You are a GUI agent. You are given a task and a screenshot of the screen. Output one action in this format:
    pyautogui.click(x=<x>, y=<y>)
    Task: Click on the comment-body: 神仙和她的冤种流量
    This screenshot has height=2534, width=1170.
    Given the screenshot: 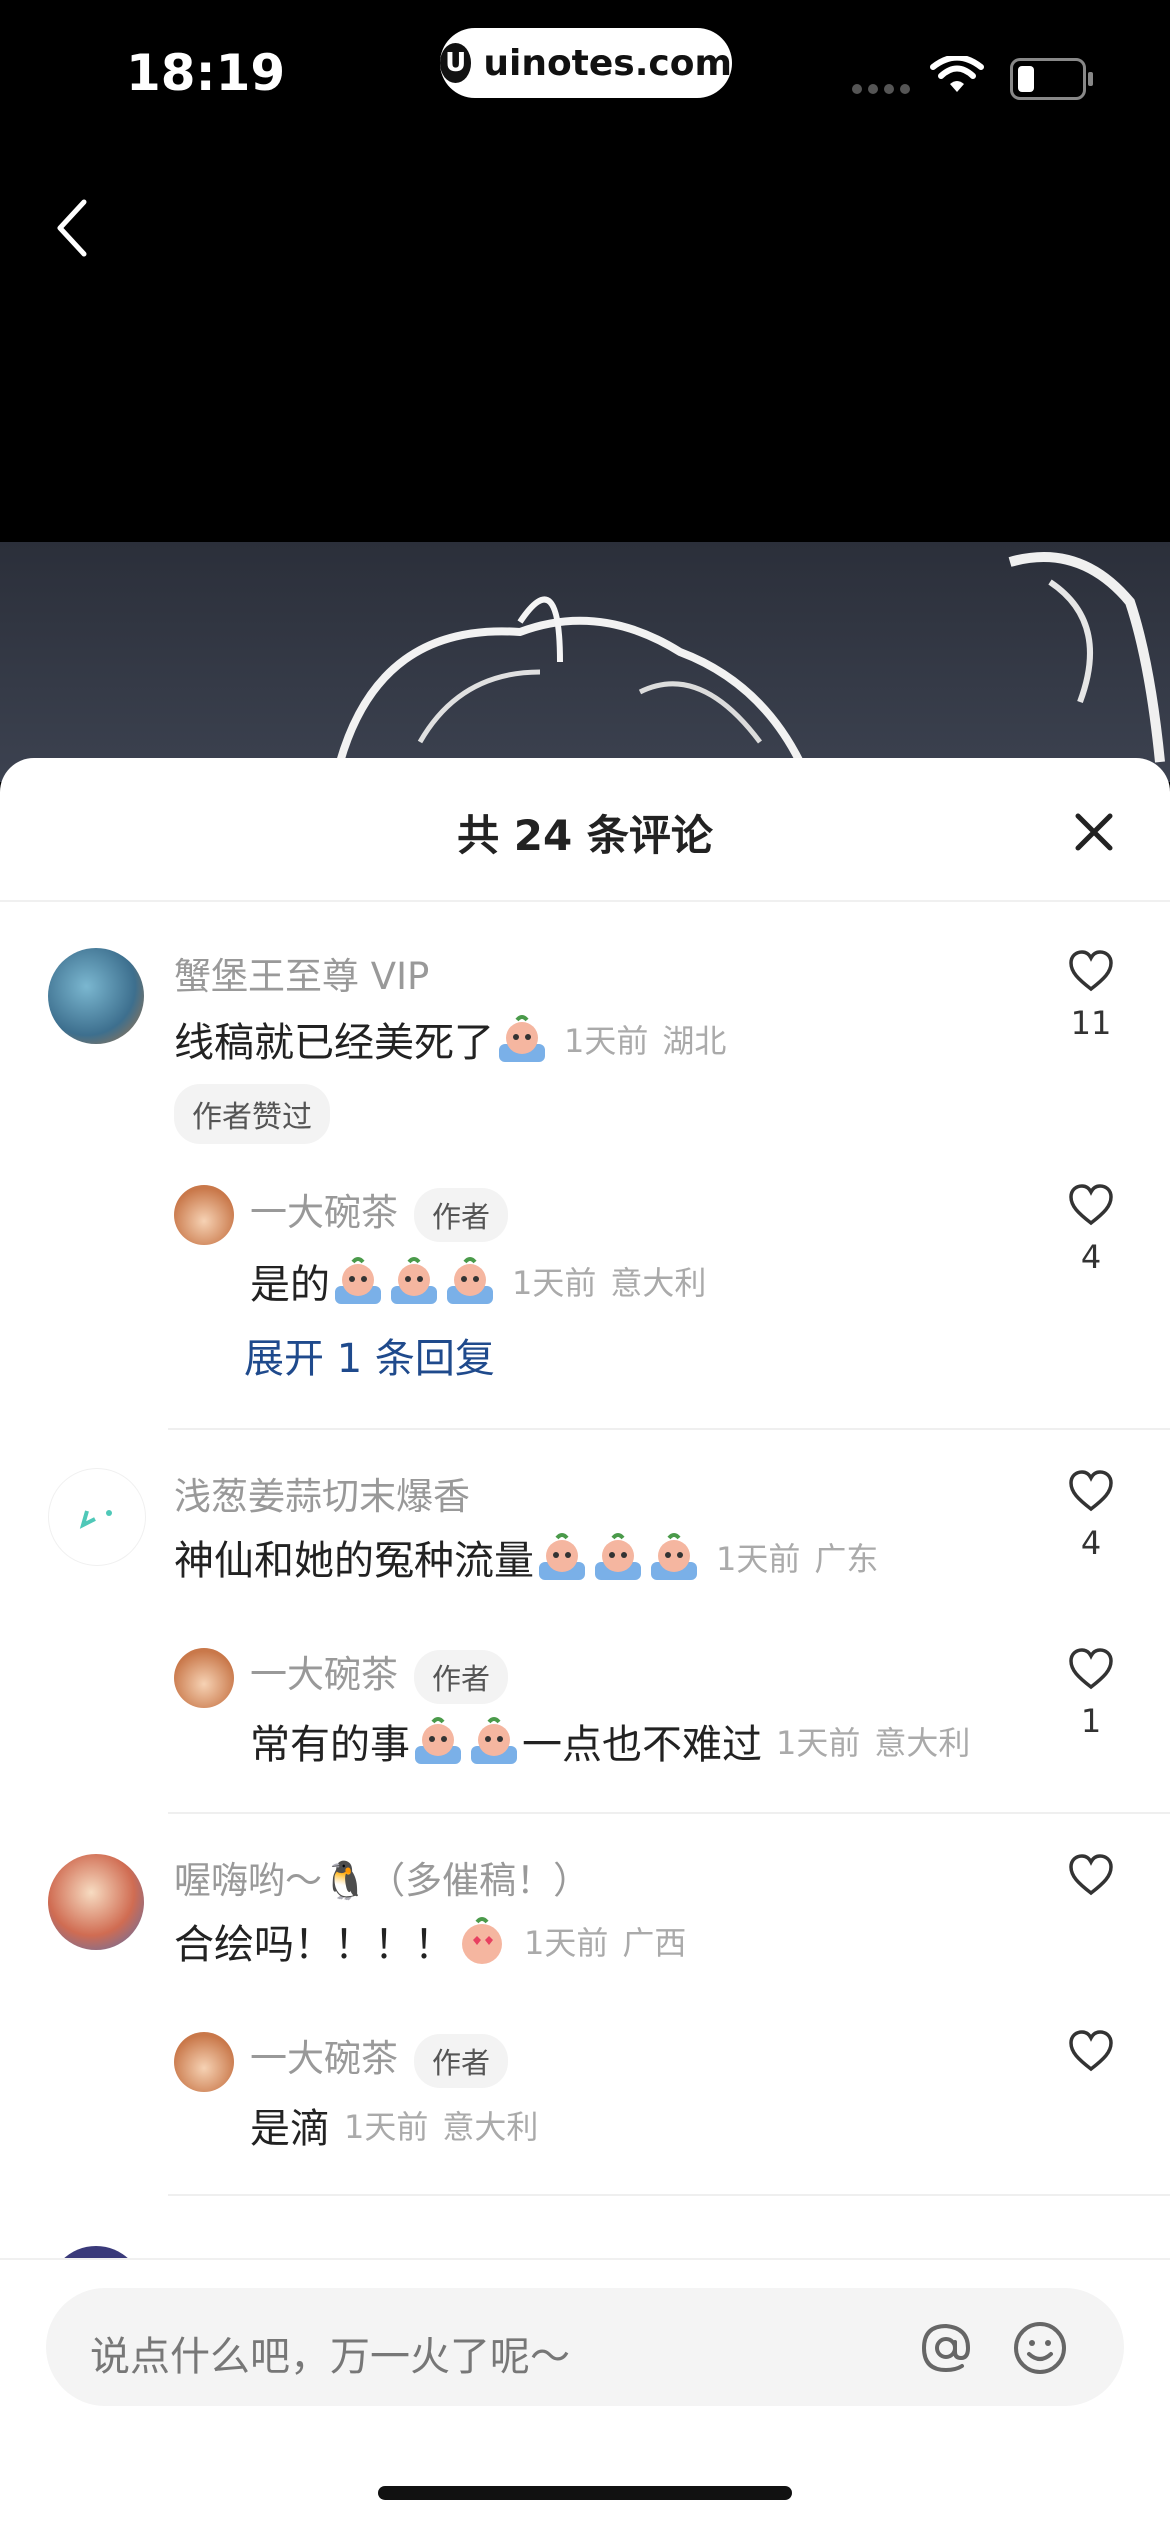 What is the action you would take?
    pyautogui.click(x=354, y=1561)
    